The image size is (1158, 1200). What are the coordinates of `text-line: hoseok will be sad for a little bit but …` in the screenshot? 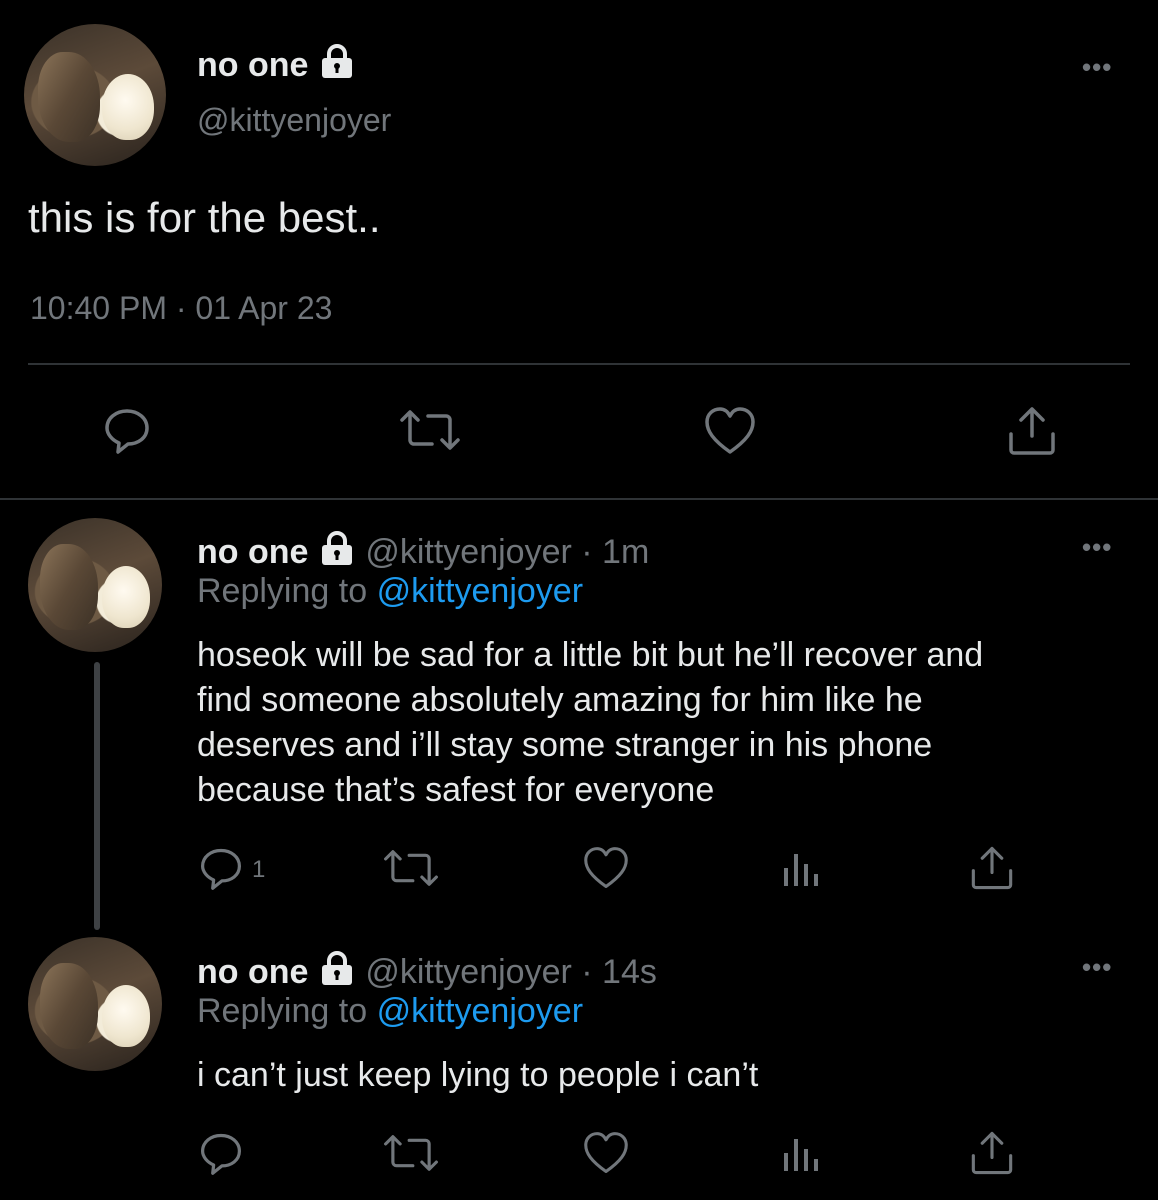 It's located at (590, 655).